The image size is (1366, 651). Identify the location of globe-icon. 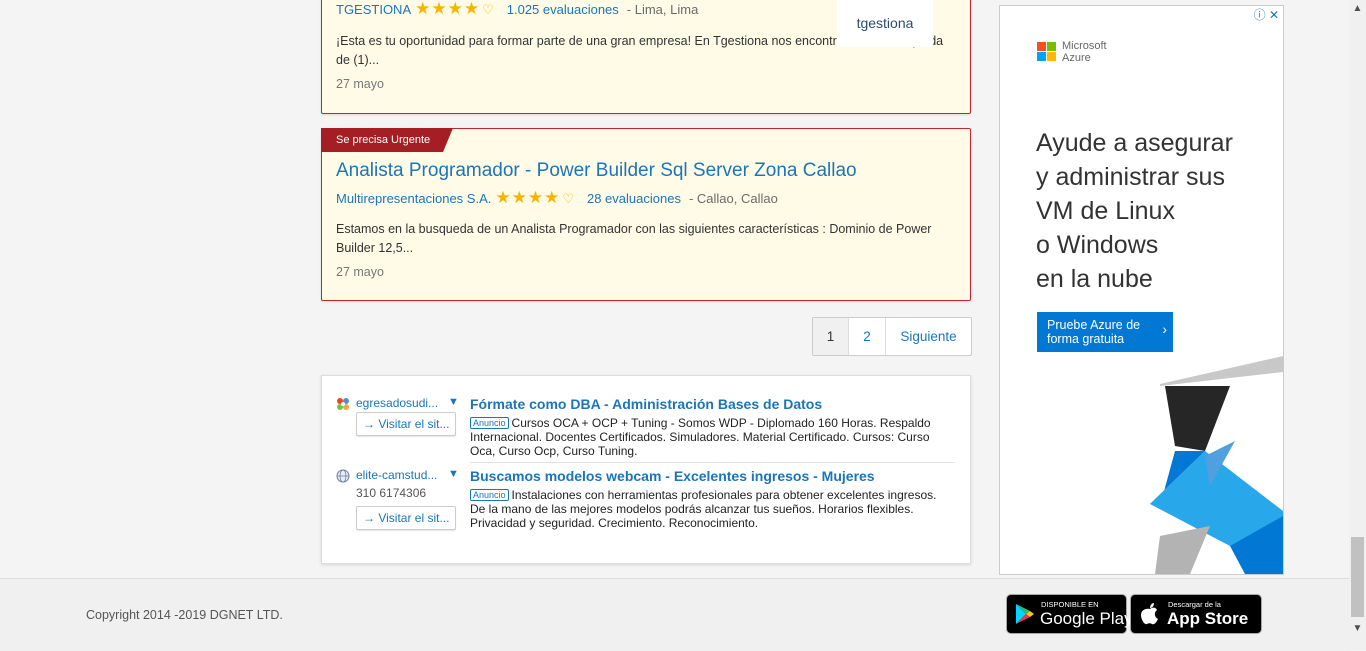
(343, 476).